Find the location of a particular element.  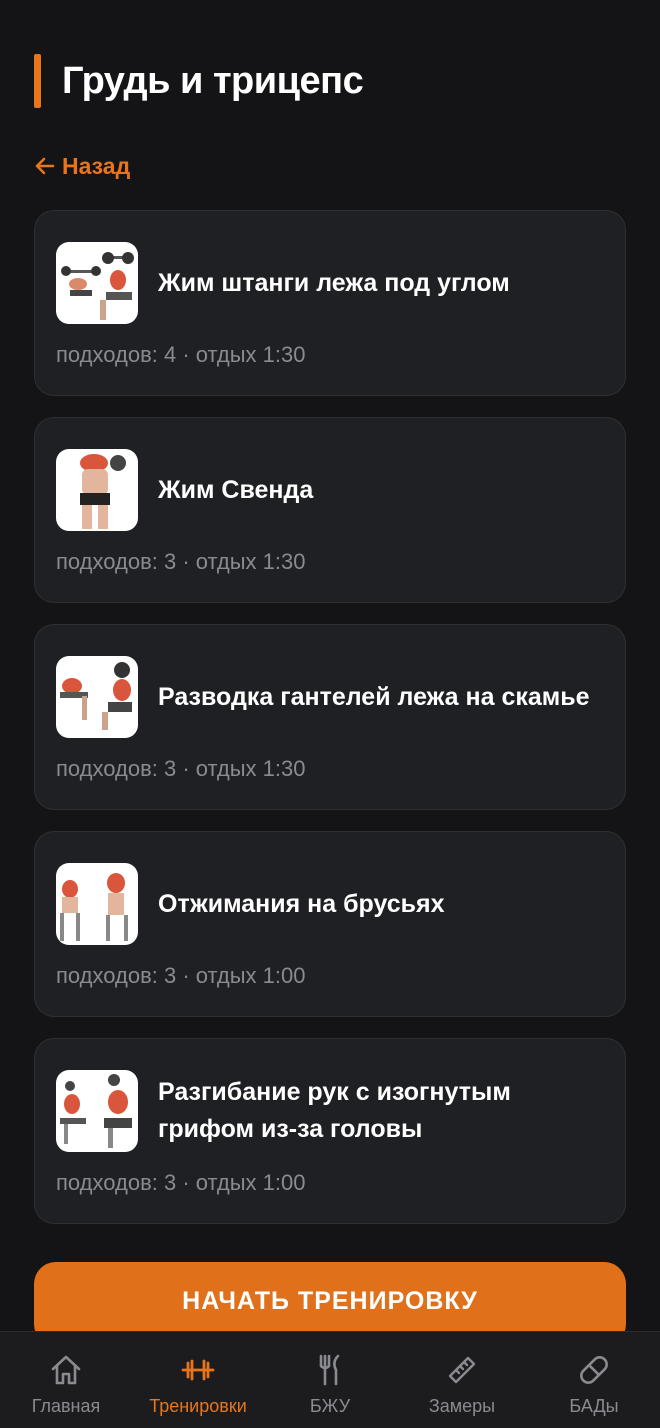

exercise-name: Жим Свенда is located at coordinates (236, 489).